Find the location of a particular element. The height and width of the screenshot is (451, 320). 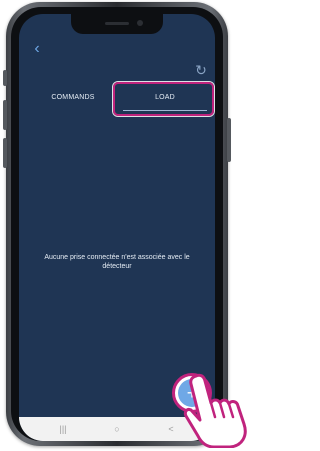

home-icon: ○ is located at coordinates (117, 429).